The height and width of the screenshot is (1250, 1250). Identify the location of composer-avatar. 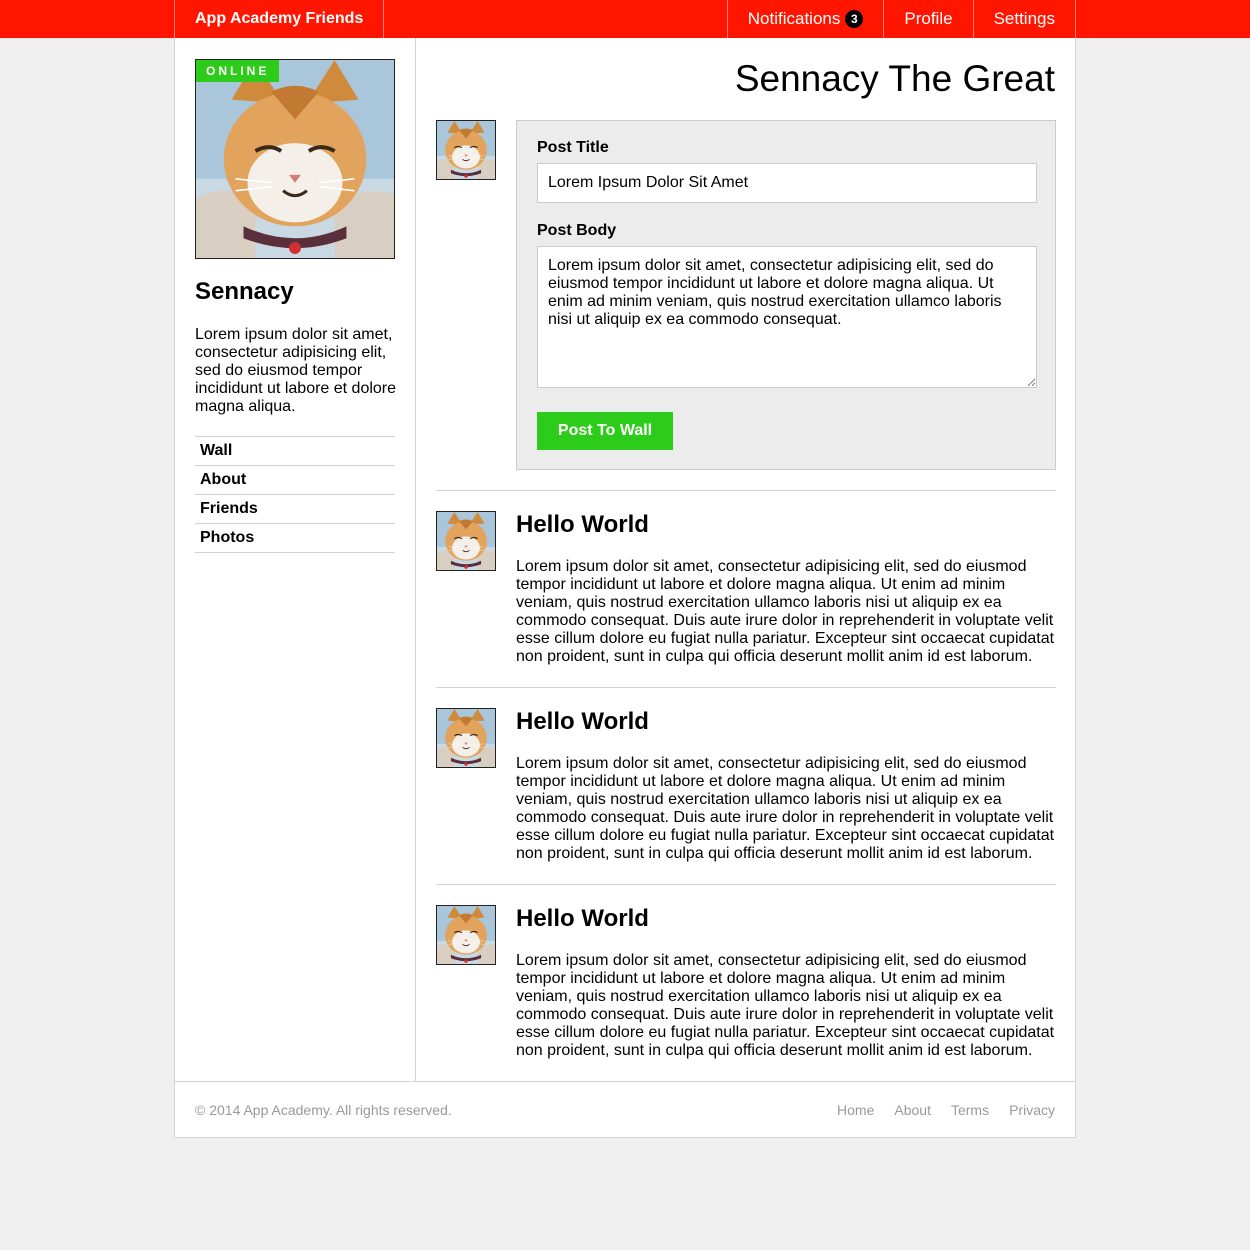
(466, 150).